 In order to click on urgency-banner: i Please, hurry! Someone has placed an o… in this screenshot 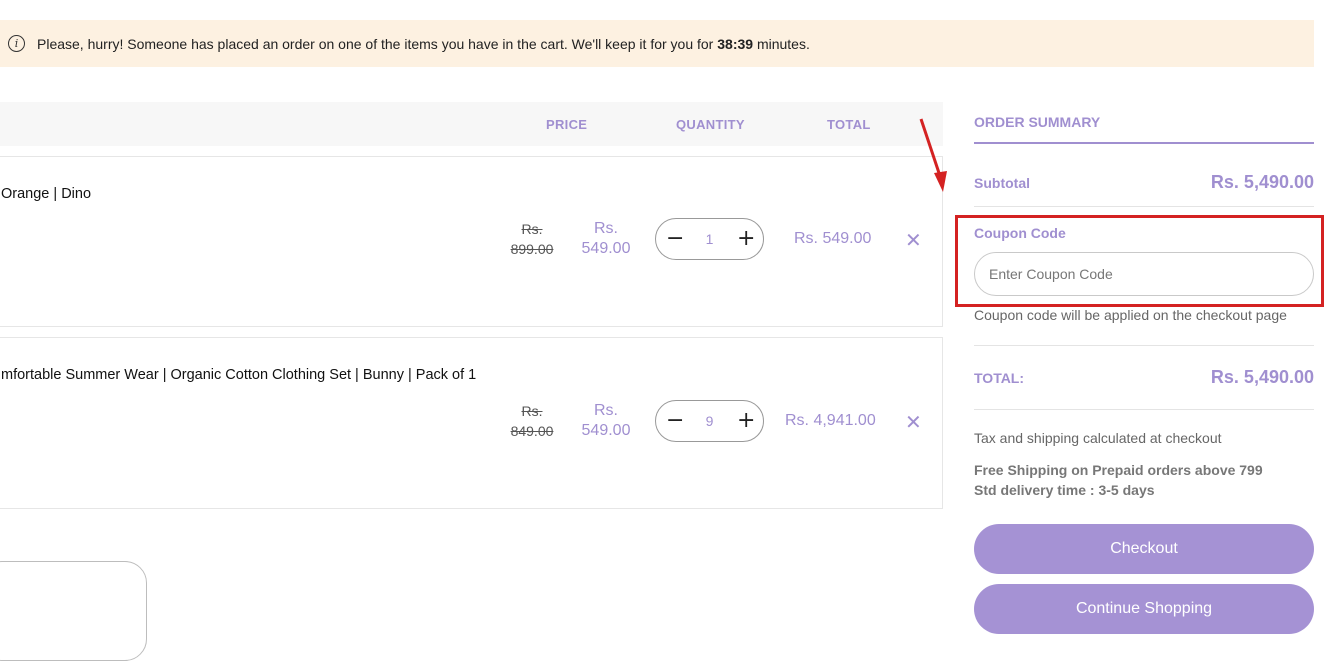, I will do `click(657, 43)`.